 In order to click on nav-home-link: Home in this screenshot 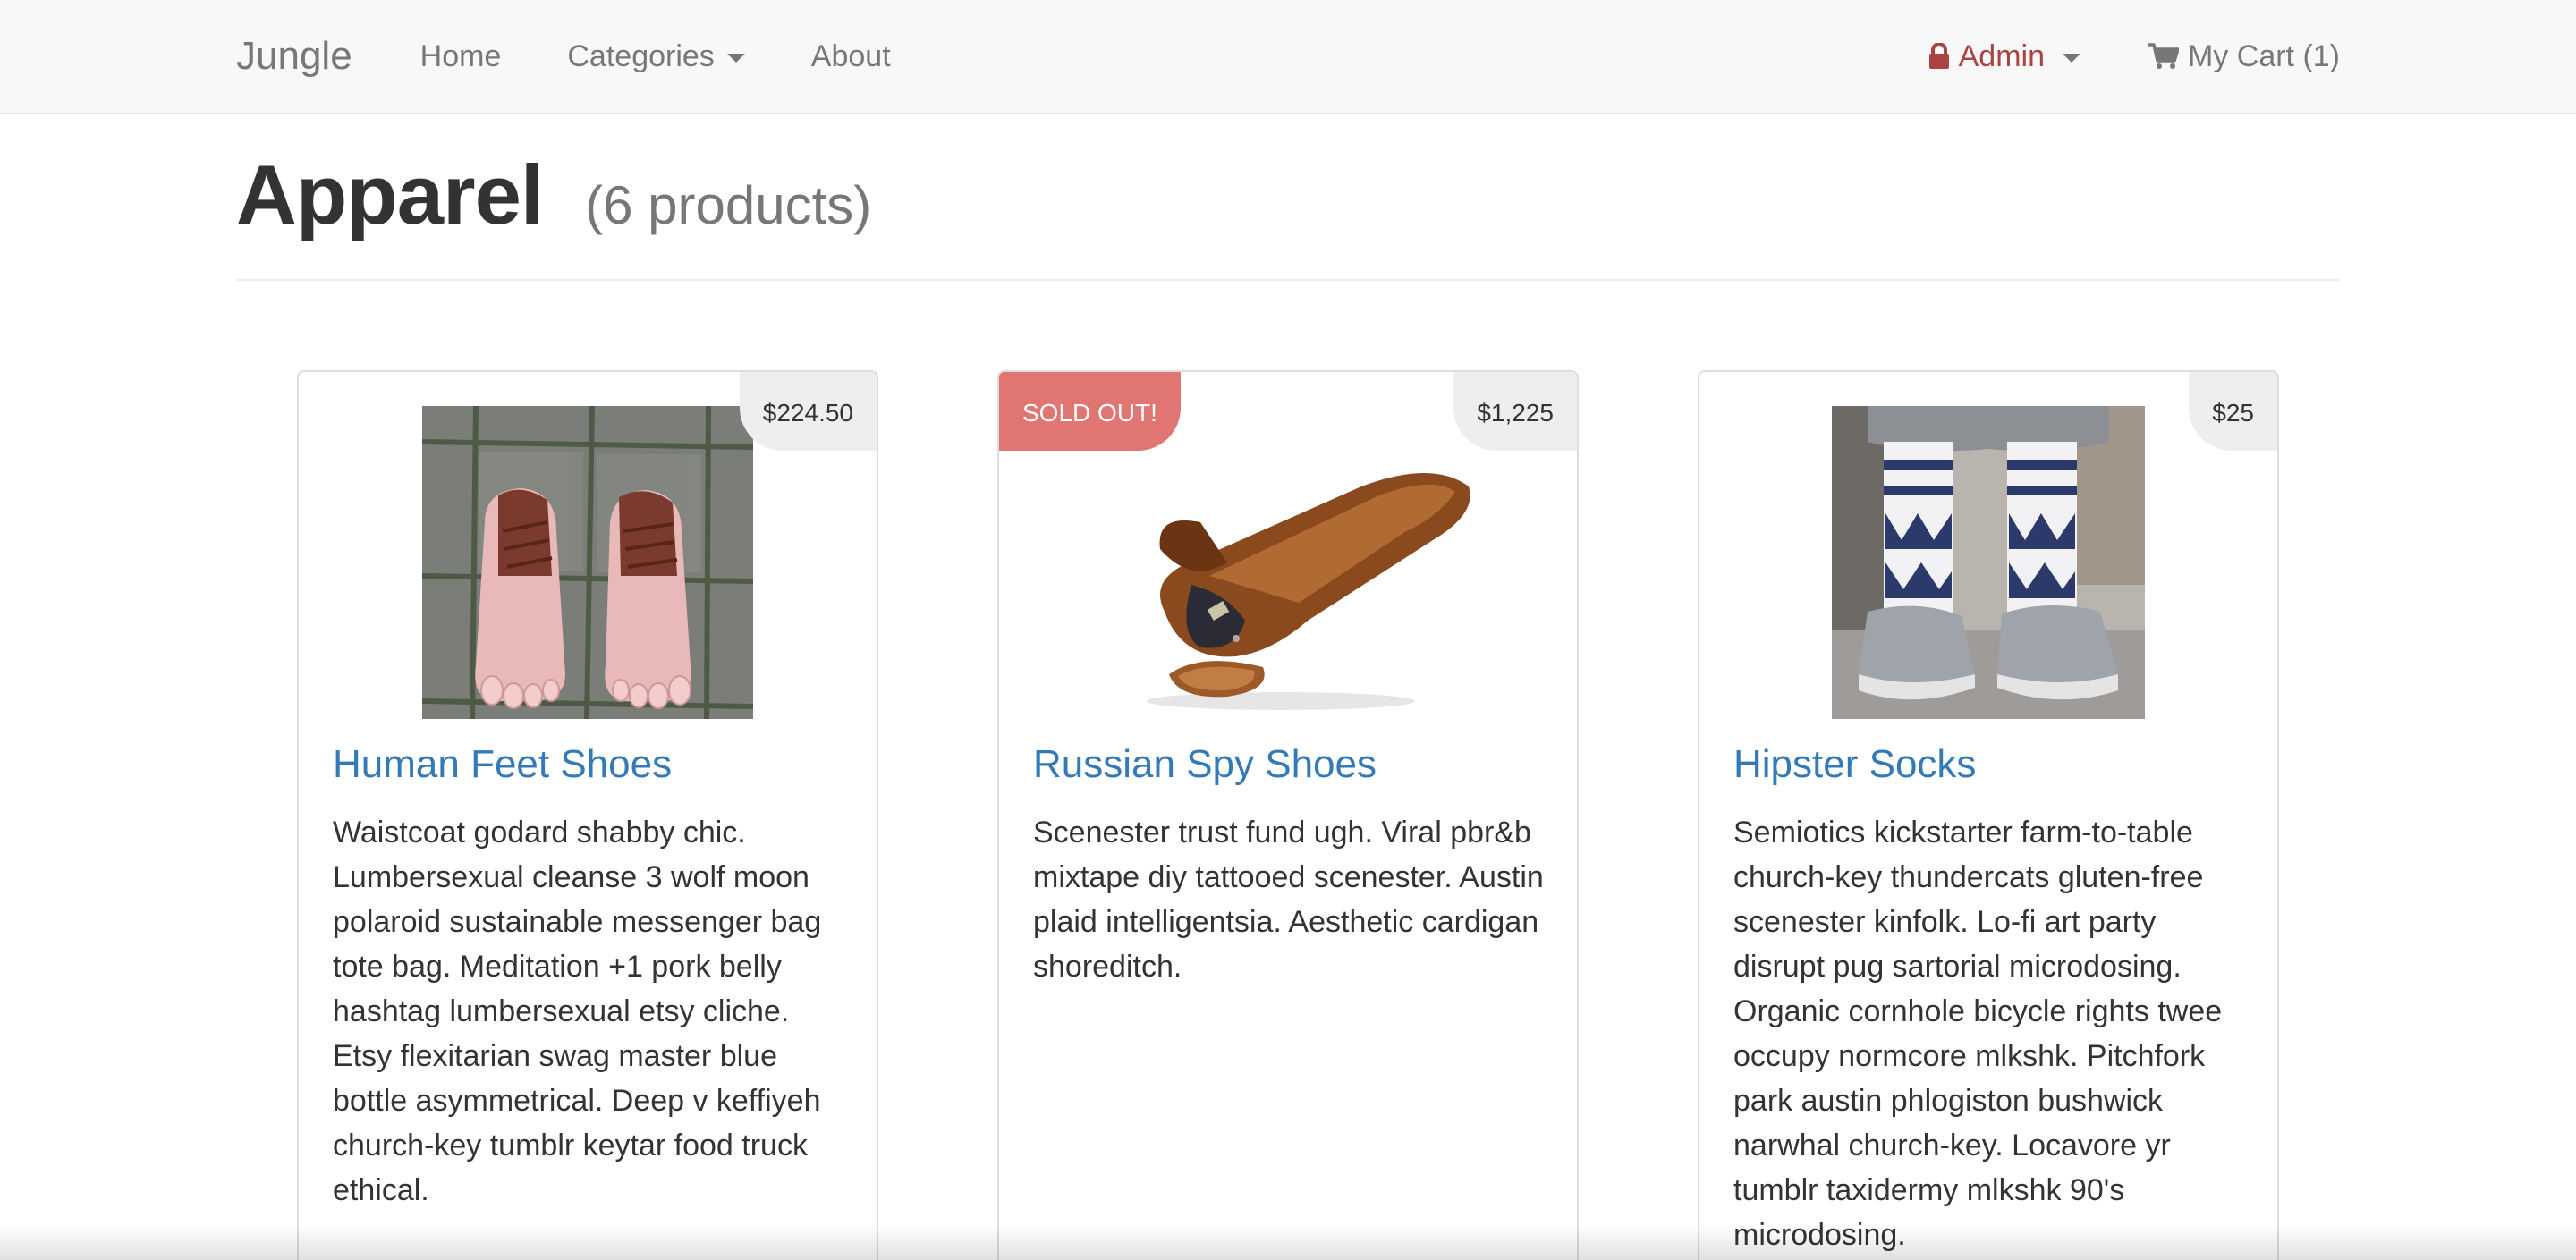, I will do `click(461, 56)`.